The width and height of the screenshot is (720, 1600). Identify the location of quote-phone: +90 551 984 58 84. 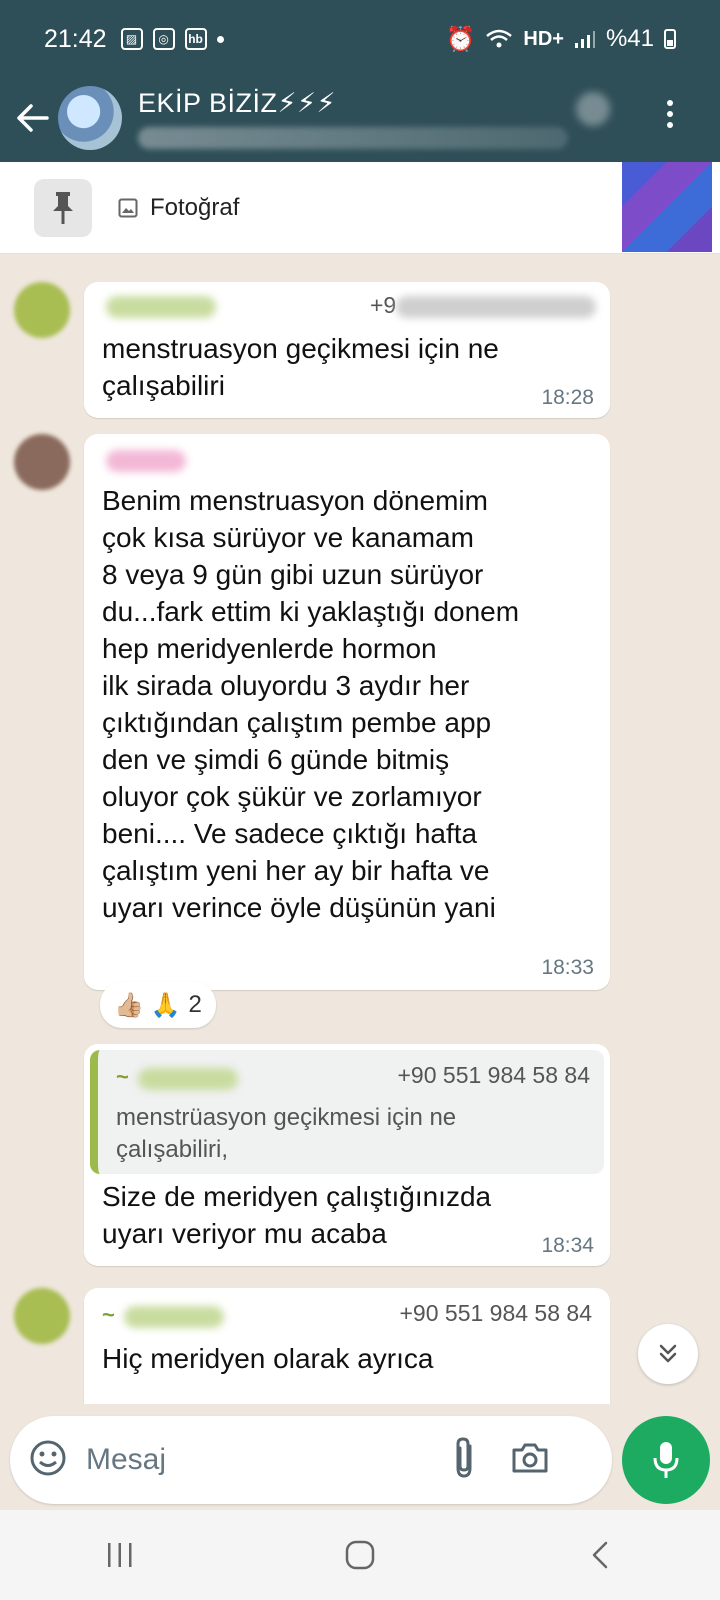
(494, 1075).